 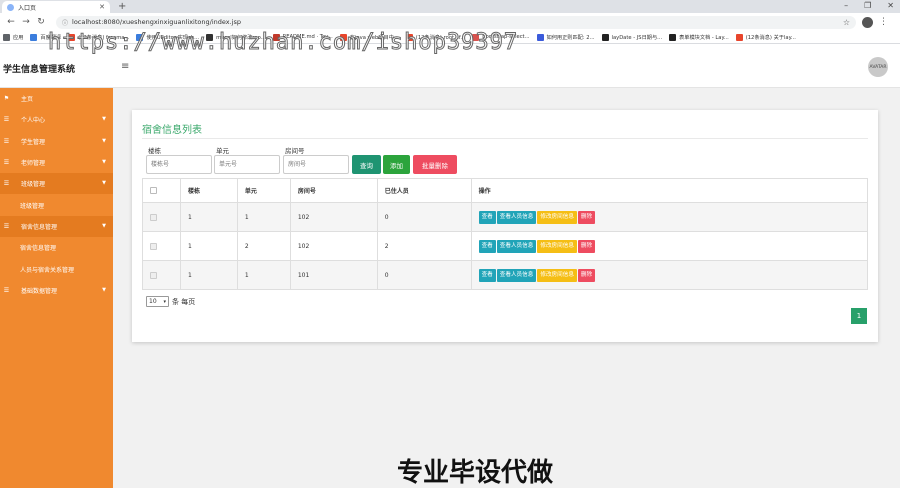 I want to click on profile-icon, so click(x=867, y=22).